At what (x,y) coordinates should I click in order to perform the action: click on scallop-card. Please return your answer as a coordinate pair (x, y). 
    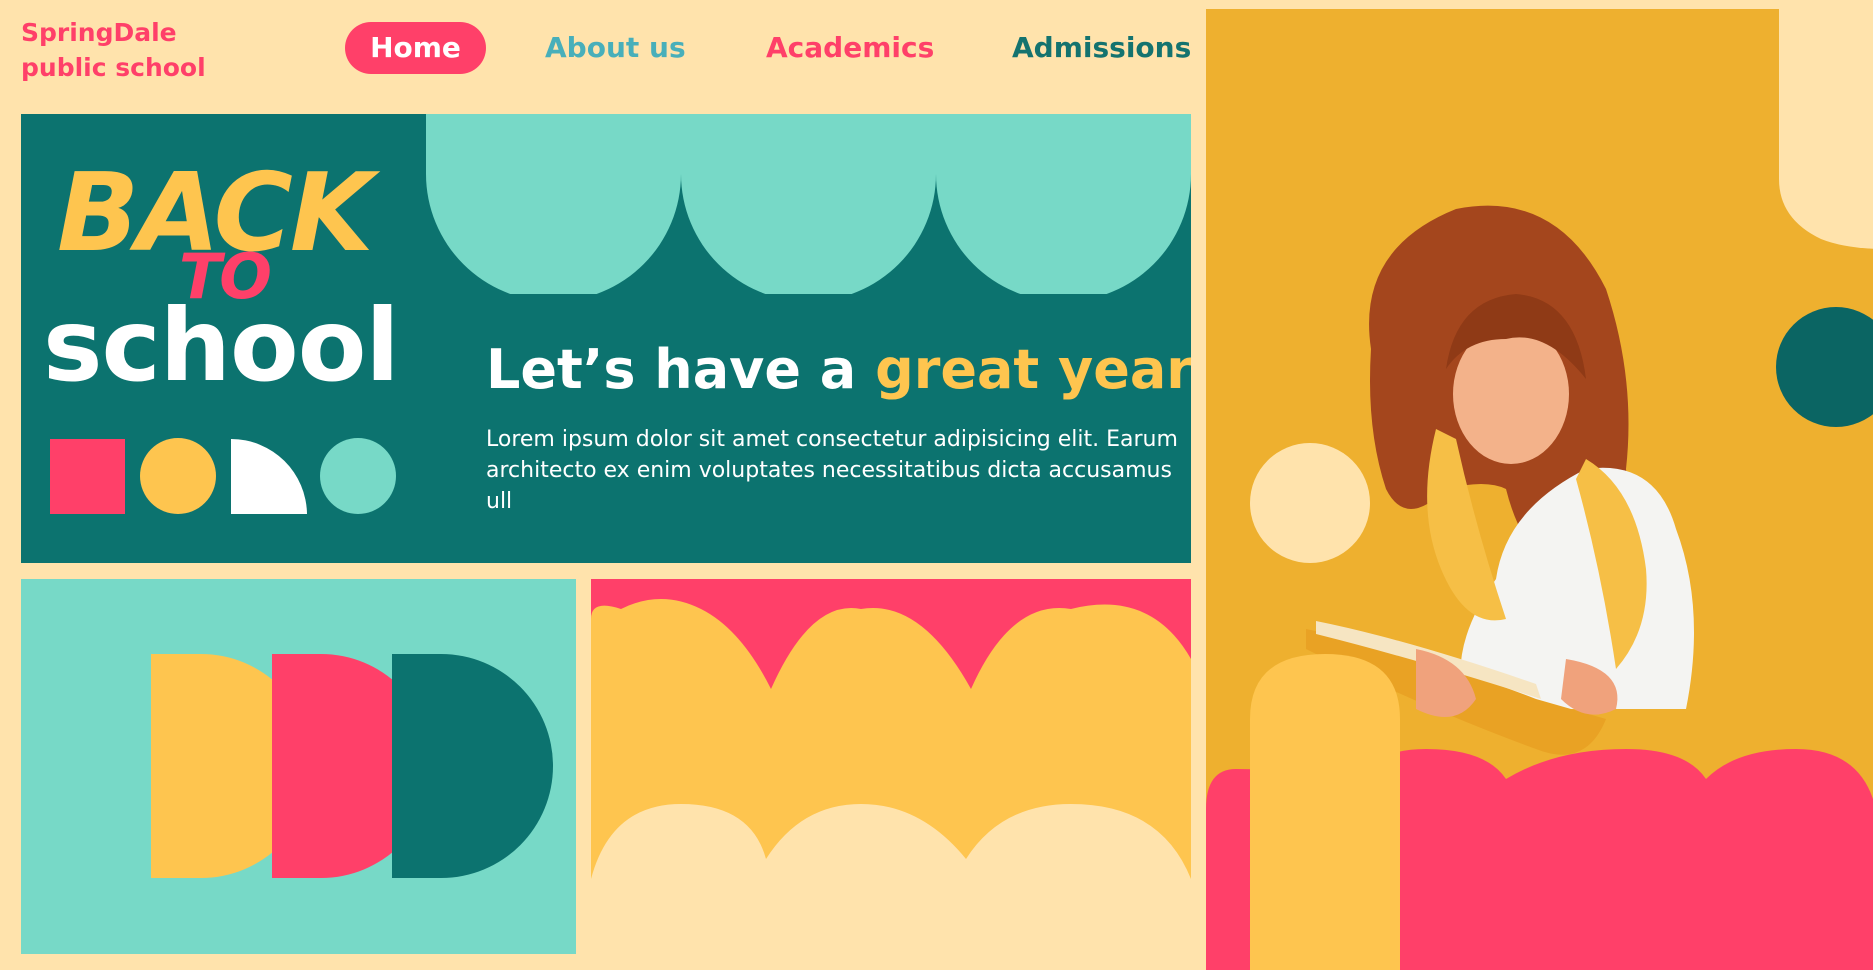
    Looking at the image, I should click on (891, 766).